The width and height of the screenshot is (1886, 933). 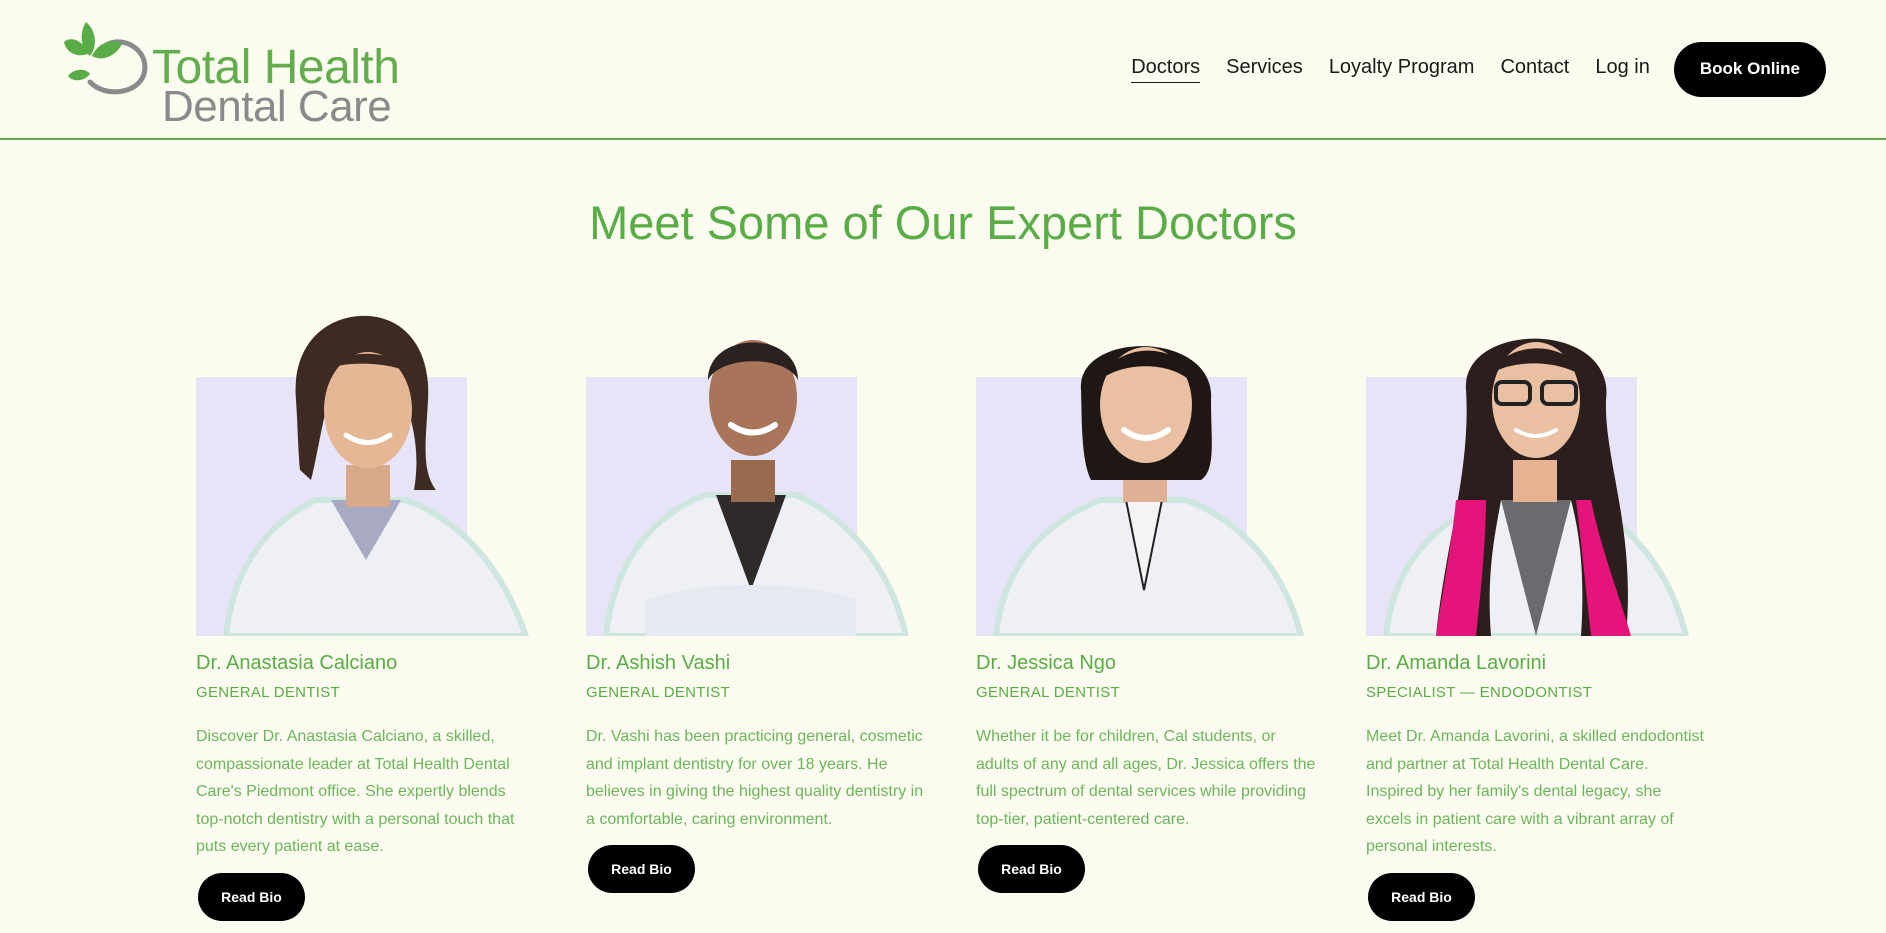 What do you see at coordinates (1402, 69) in the screenshot?
I see `nav-loyalty-program: Loyalty Program` at bounding box center [1402, 69].